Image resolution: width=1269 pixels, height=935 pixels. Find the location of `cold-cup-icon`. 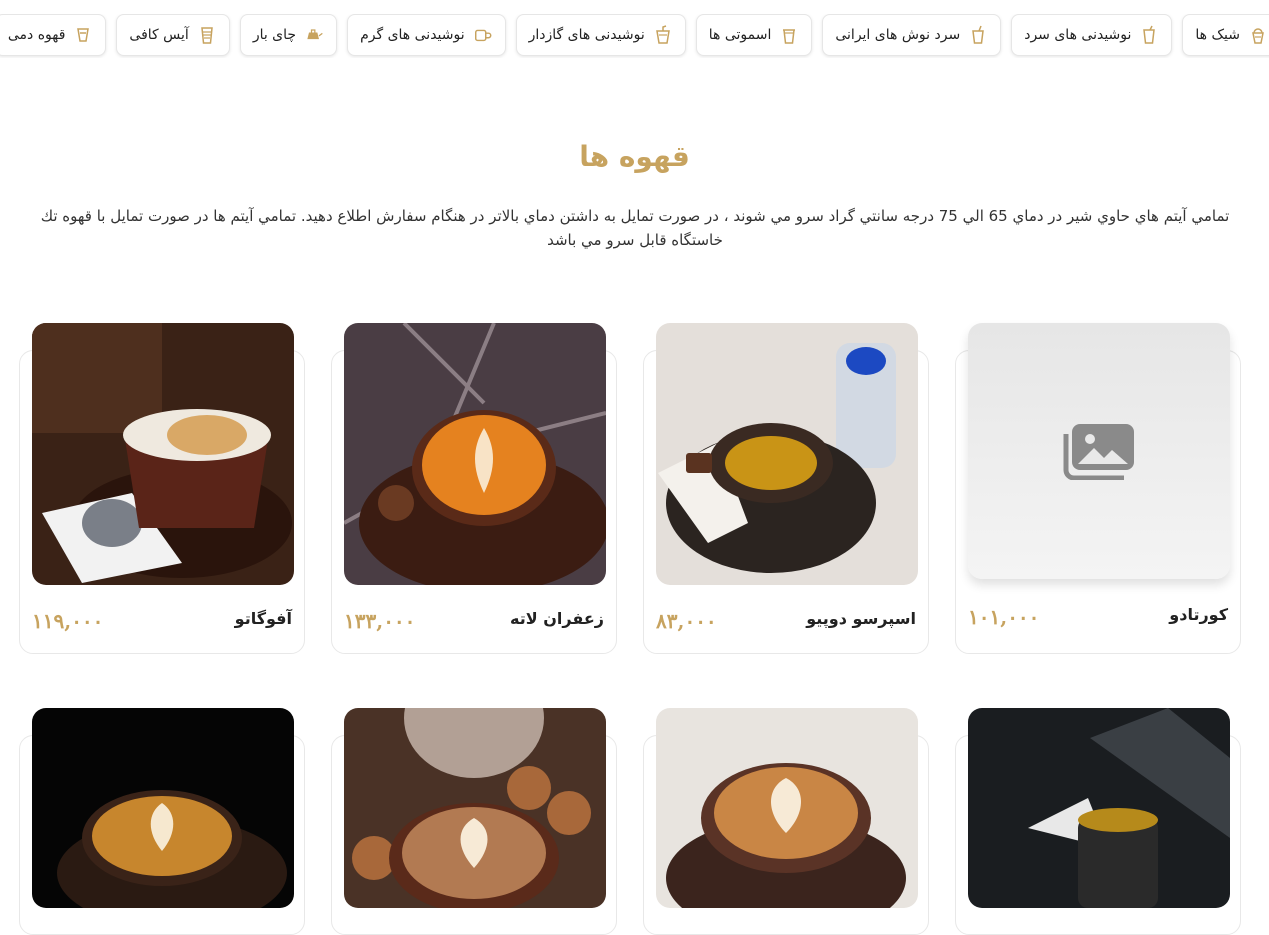

cold-cup-icon is located at coordinates (1149, 34).